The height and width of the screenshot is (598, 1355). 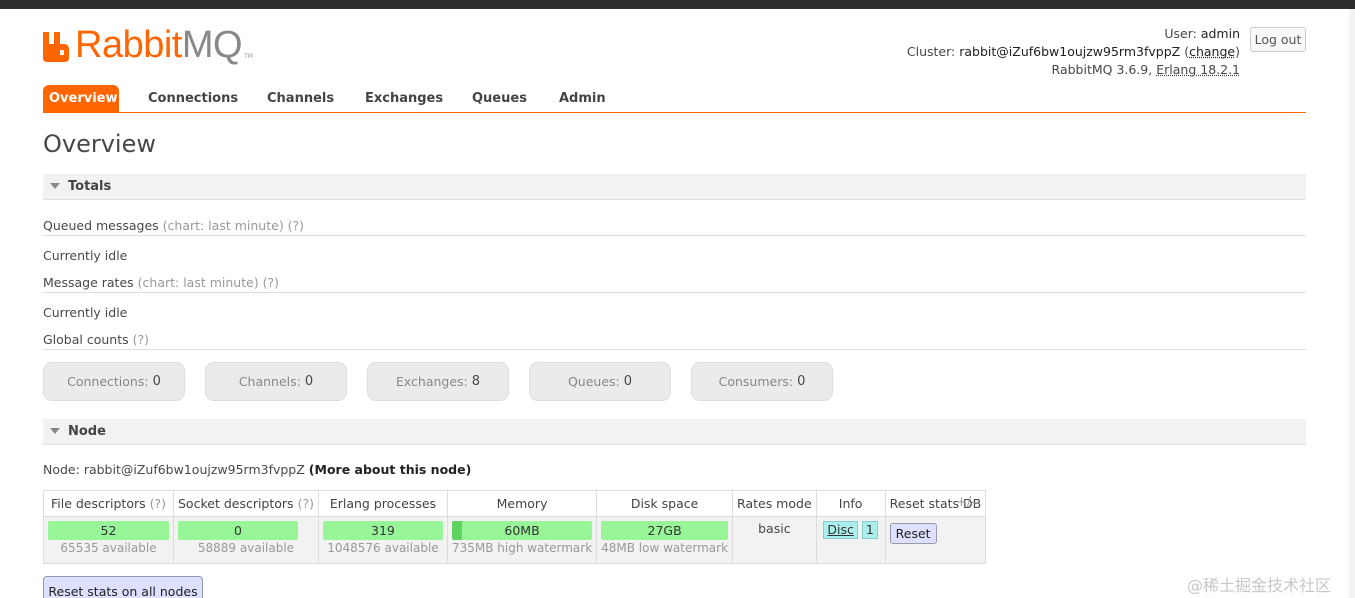 I want to click on col-memory: Memory, so click(x=522, y=503).